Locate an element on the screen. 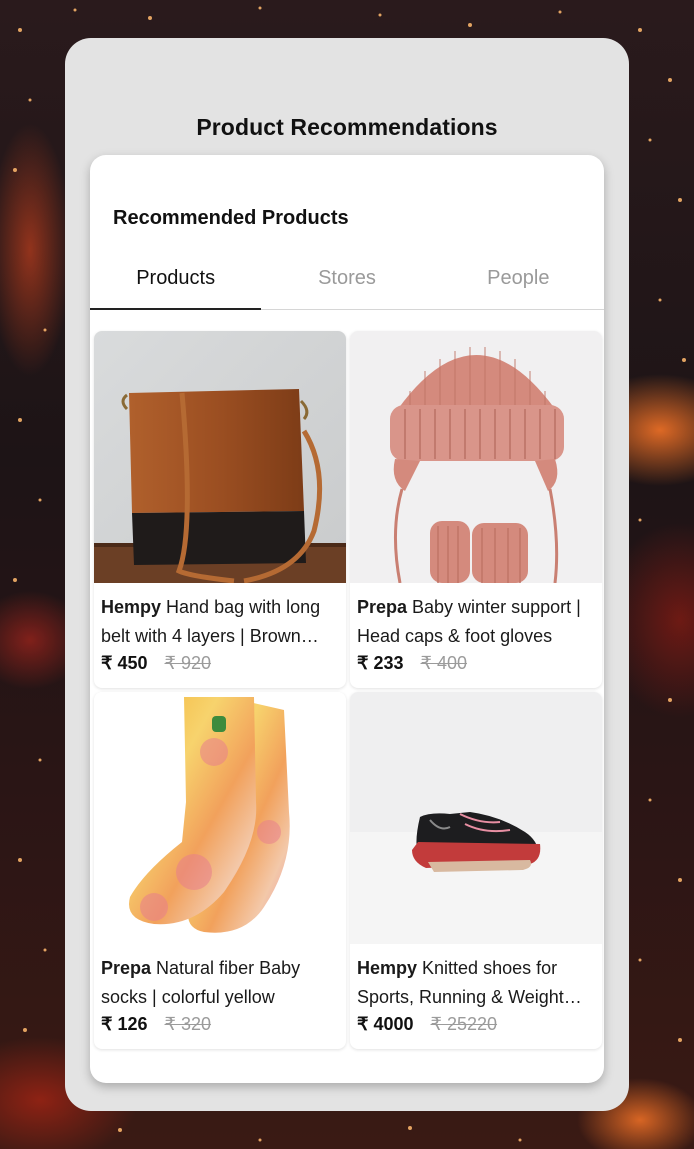  product-image-baby-cap is located at coordinates (476, 457).